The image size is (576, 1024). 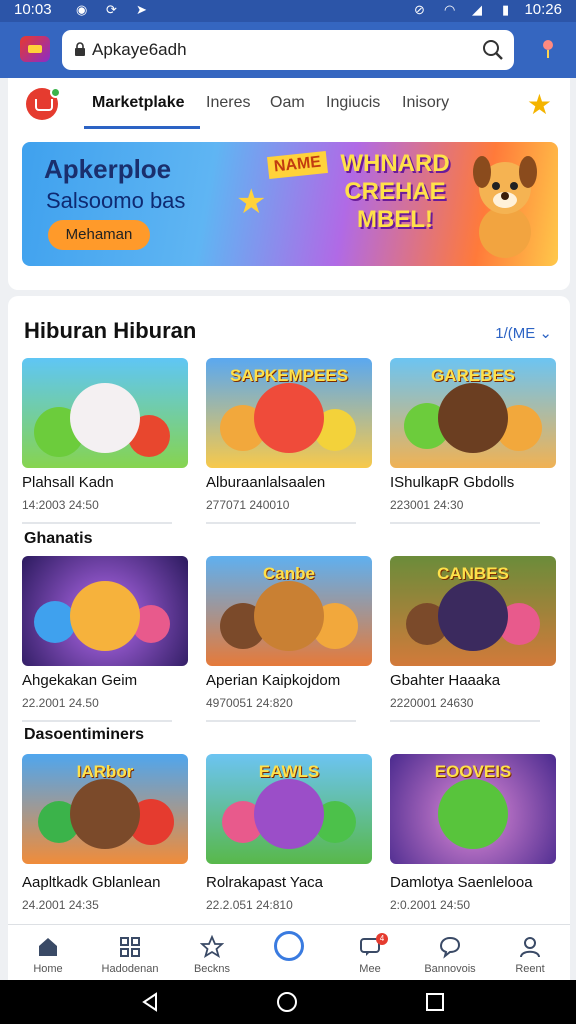 I want to click on dog-mascot-icon, so click(x=505, y=207).